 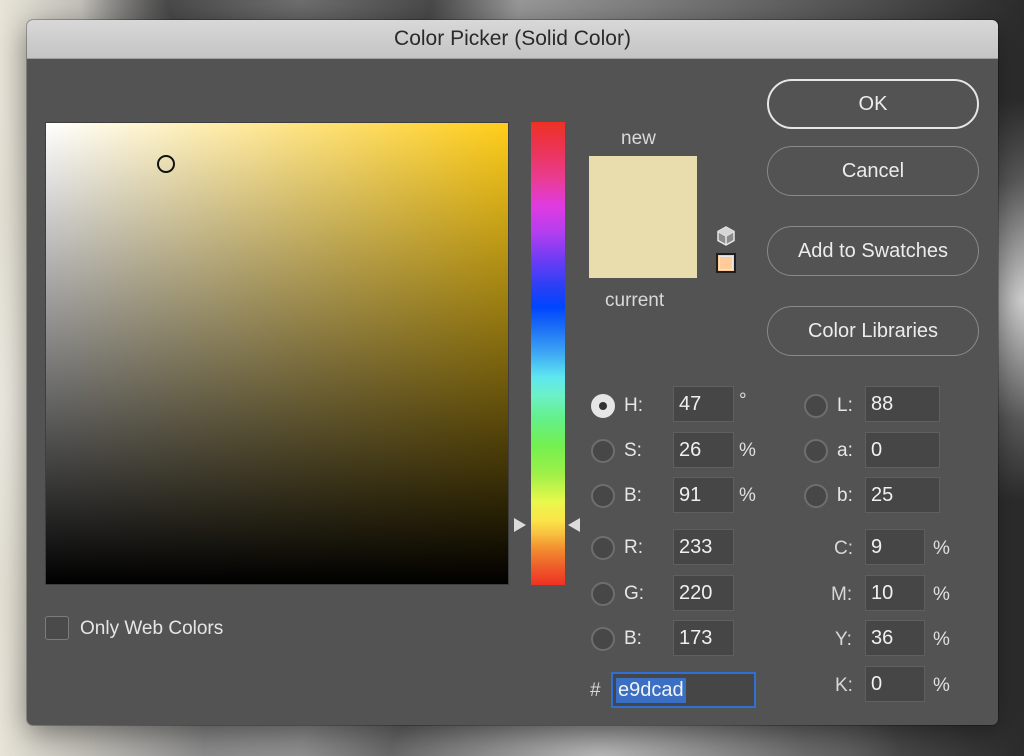 I want to click on red-label: R:, so click(x=633, y=547).